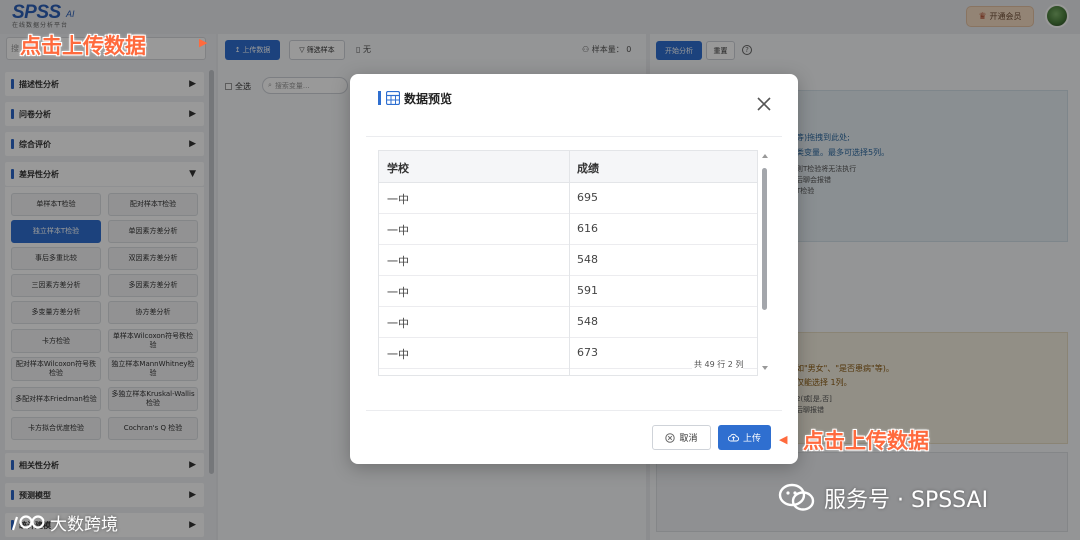 The image size is (1080, 540). I want to click on table-cell: 673, so click(587, 352).